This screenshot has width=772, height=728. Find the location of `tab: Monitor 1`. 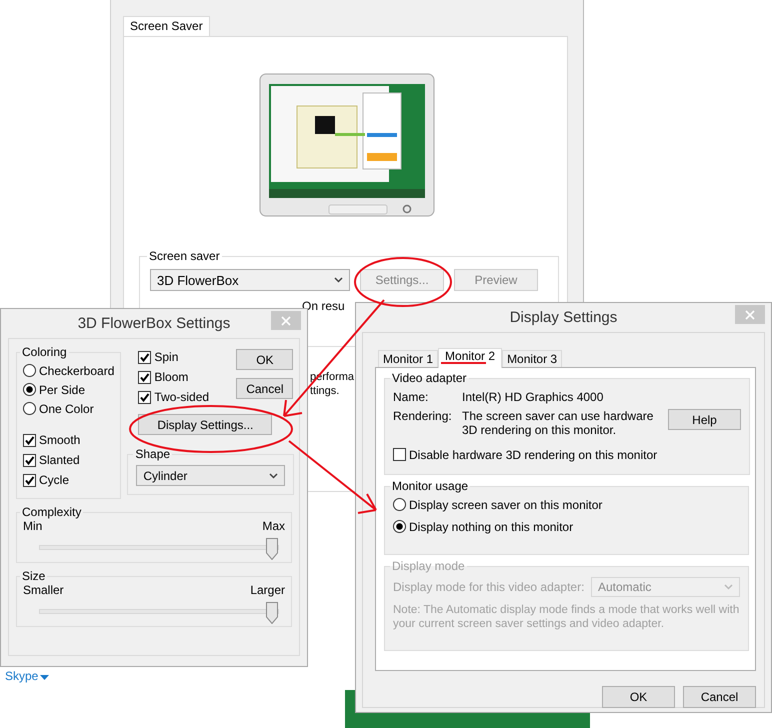

tab: Monitor 1 is located at coordinates (408, 358).